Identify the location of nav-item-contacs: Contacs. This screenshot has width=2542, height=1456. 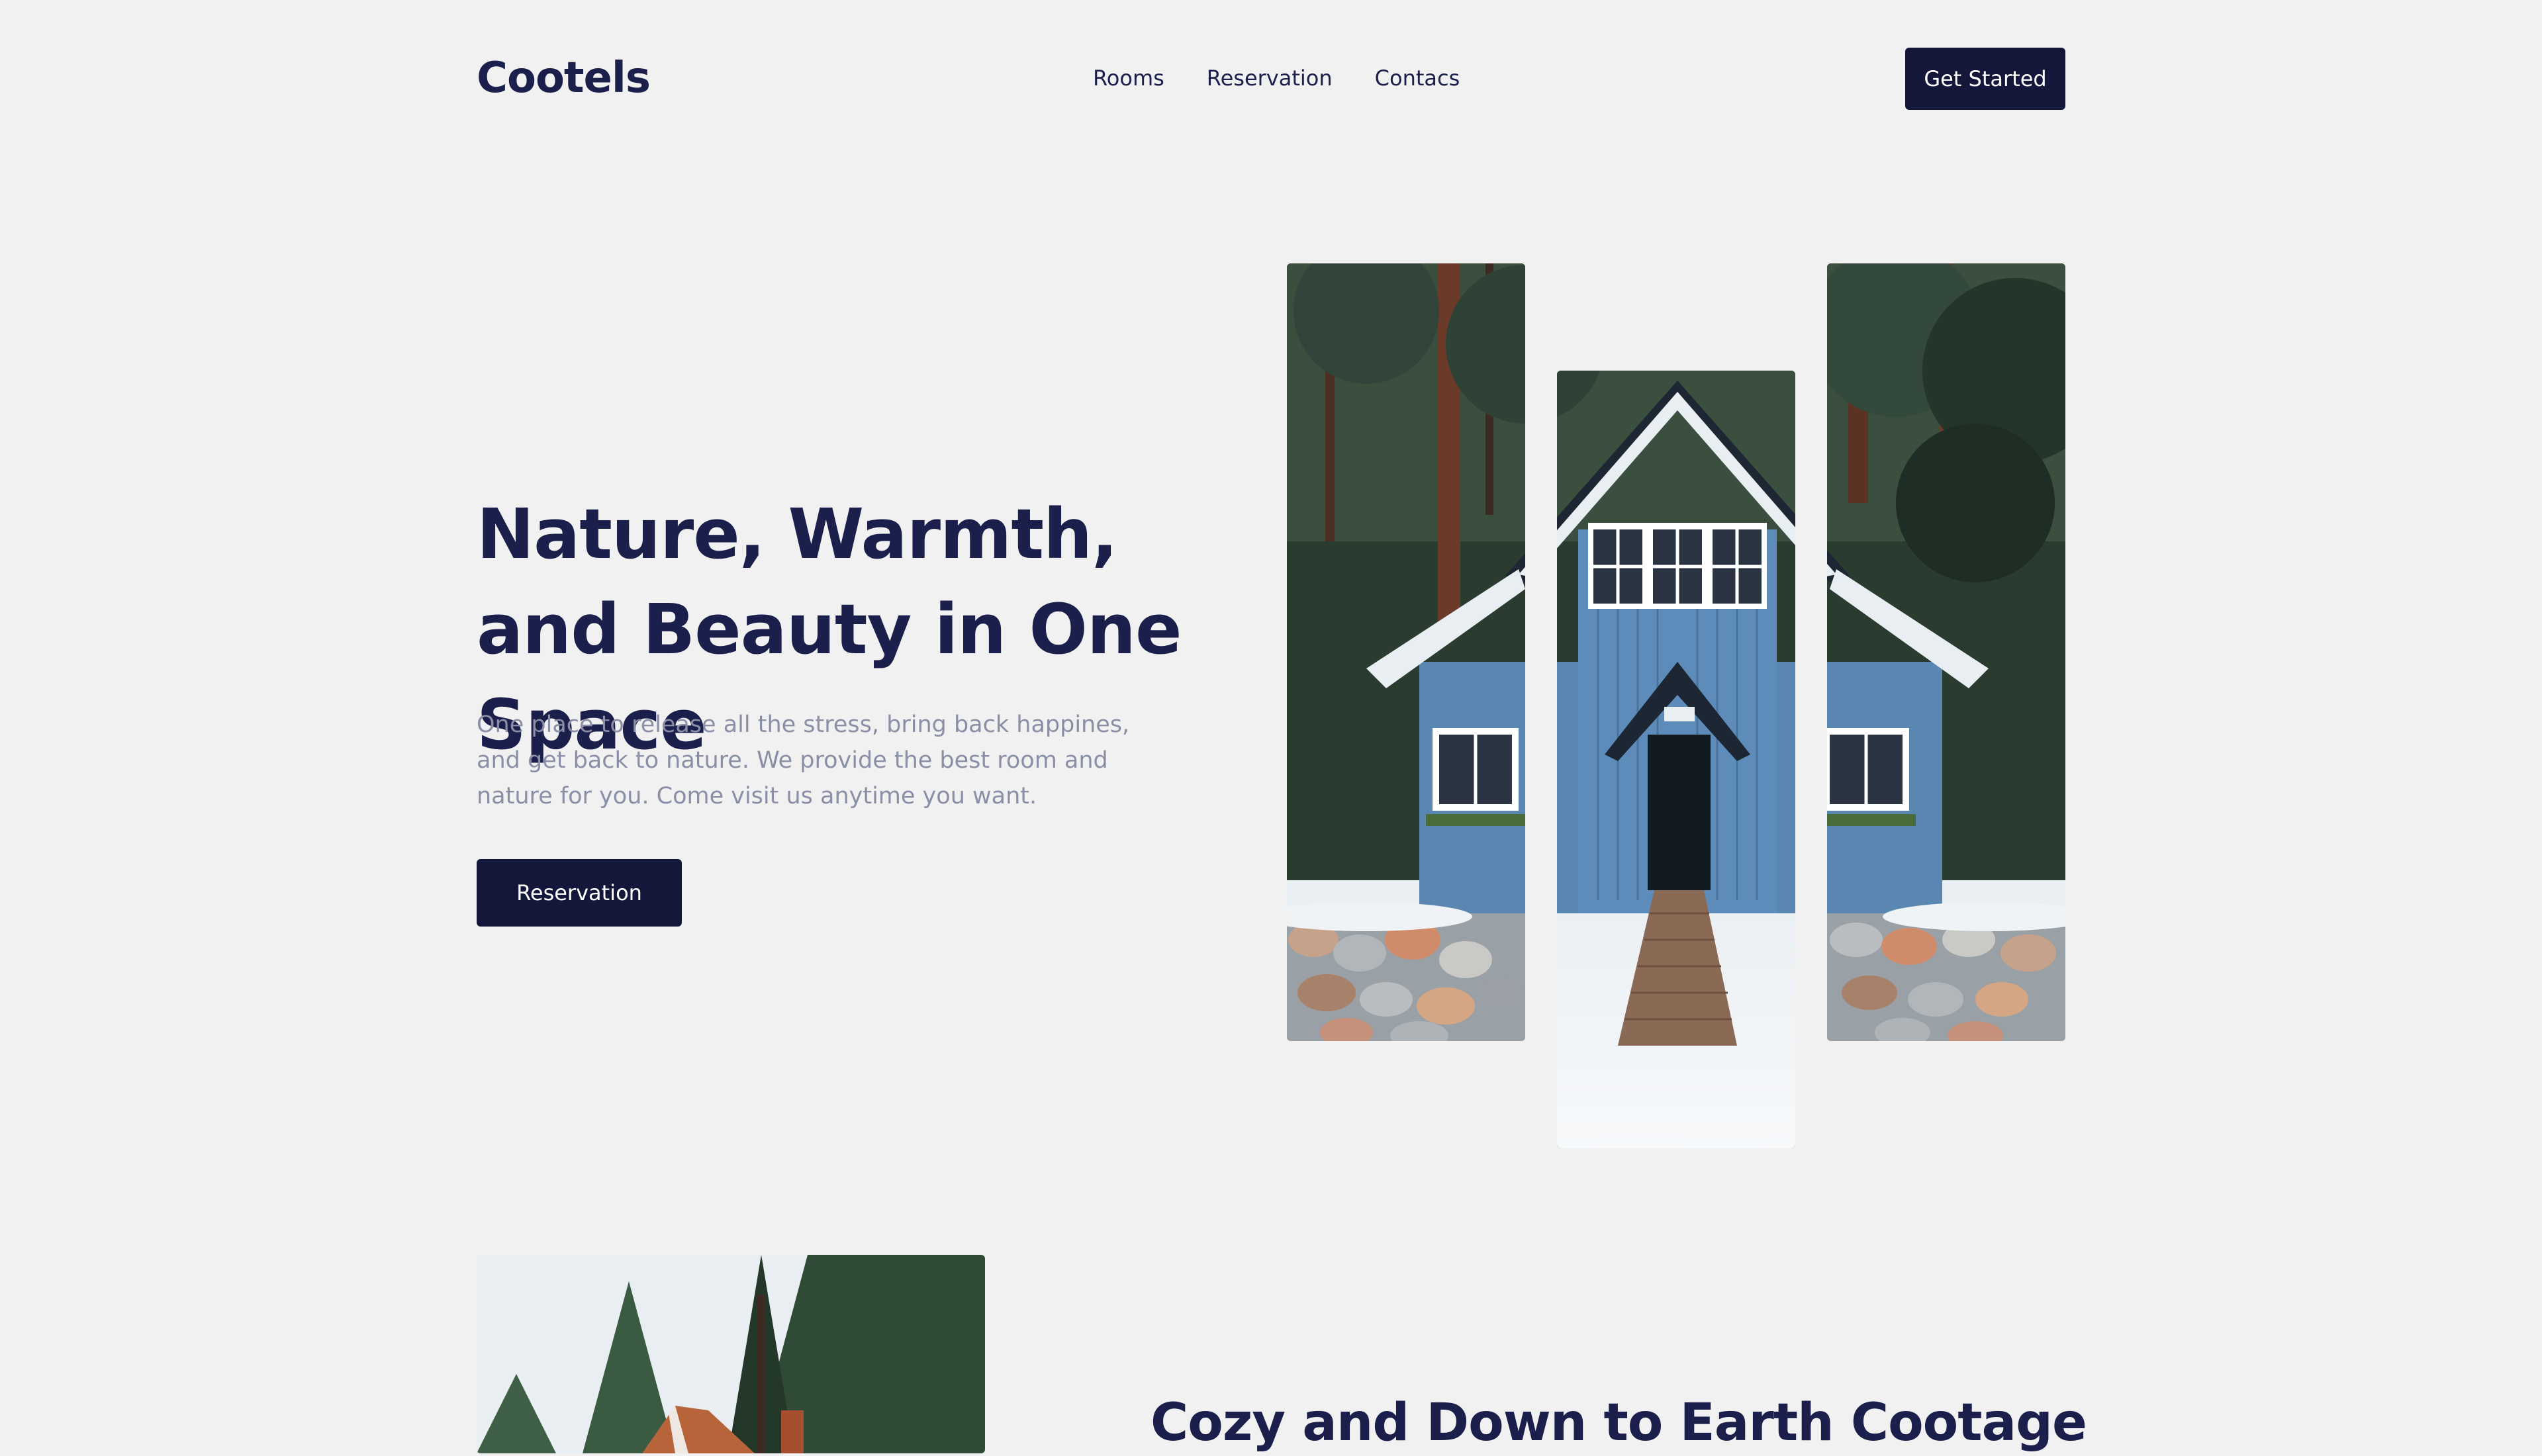
(1418, 78).